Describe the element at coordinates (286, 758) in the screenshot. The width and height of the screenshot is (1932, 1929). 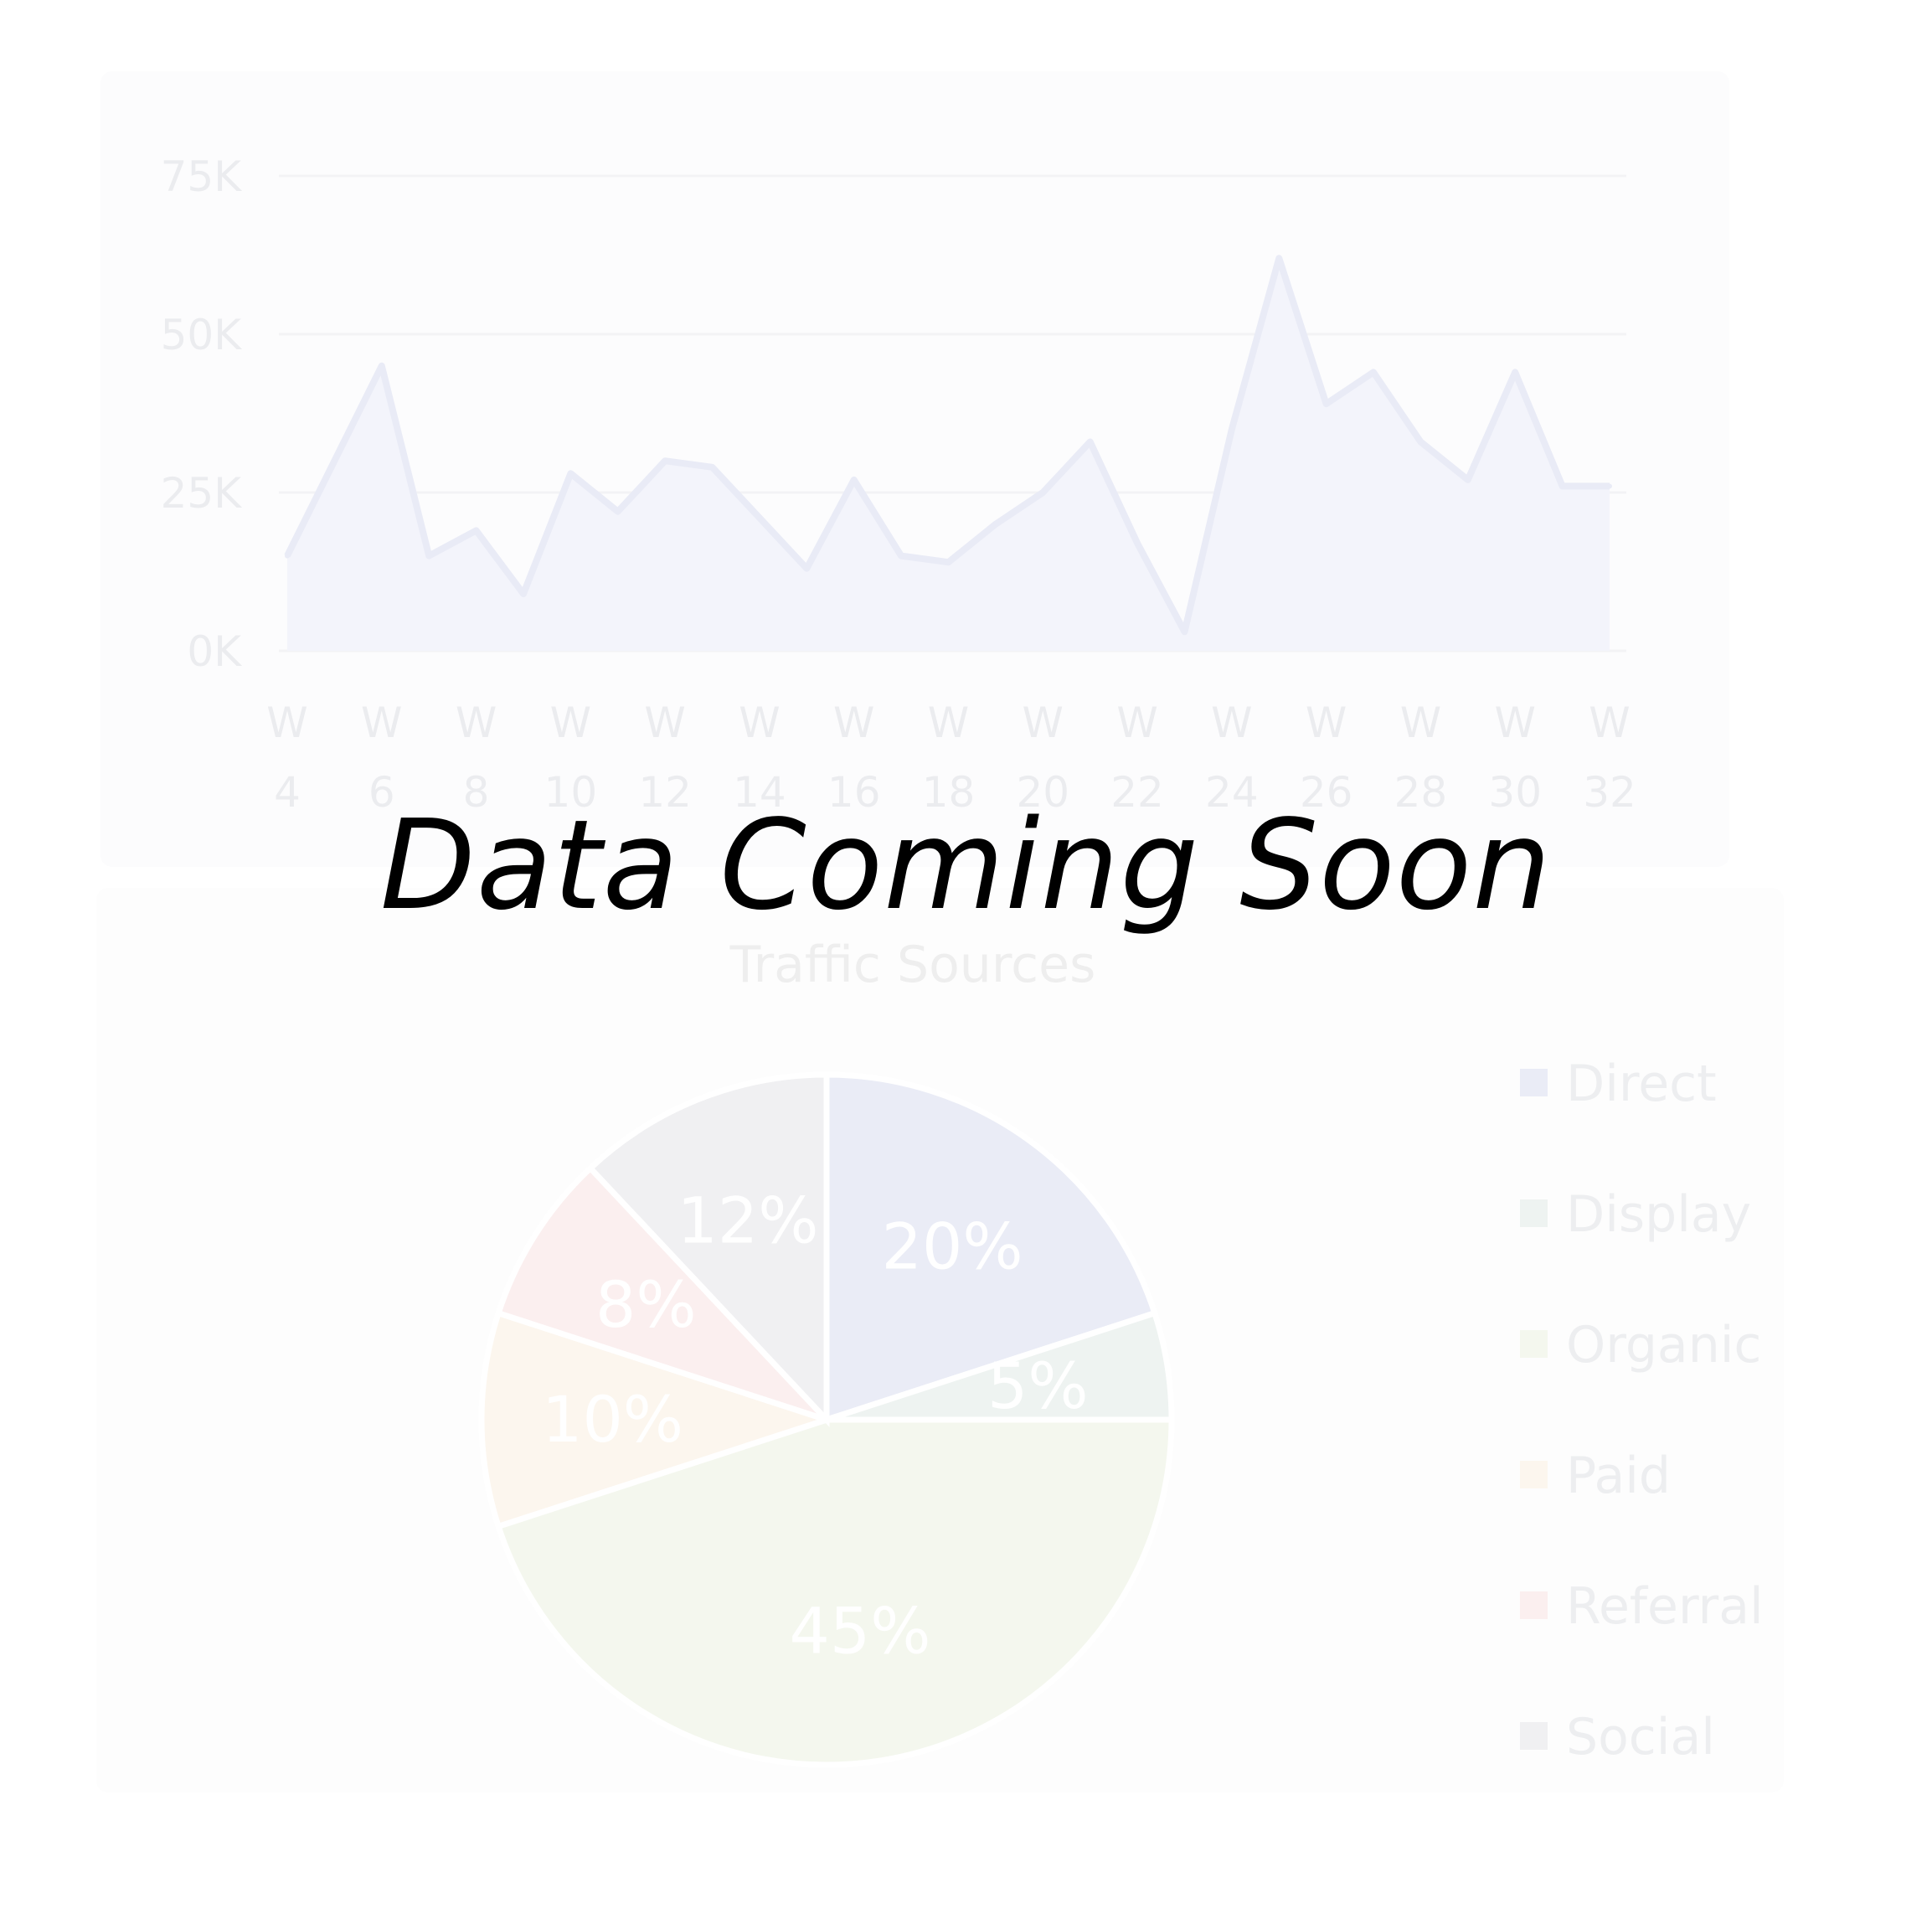
I see `x-tick-label: W4` at that location.